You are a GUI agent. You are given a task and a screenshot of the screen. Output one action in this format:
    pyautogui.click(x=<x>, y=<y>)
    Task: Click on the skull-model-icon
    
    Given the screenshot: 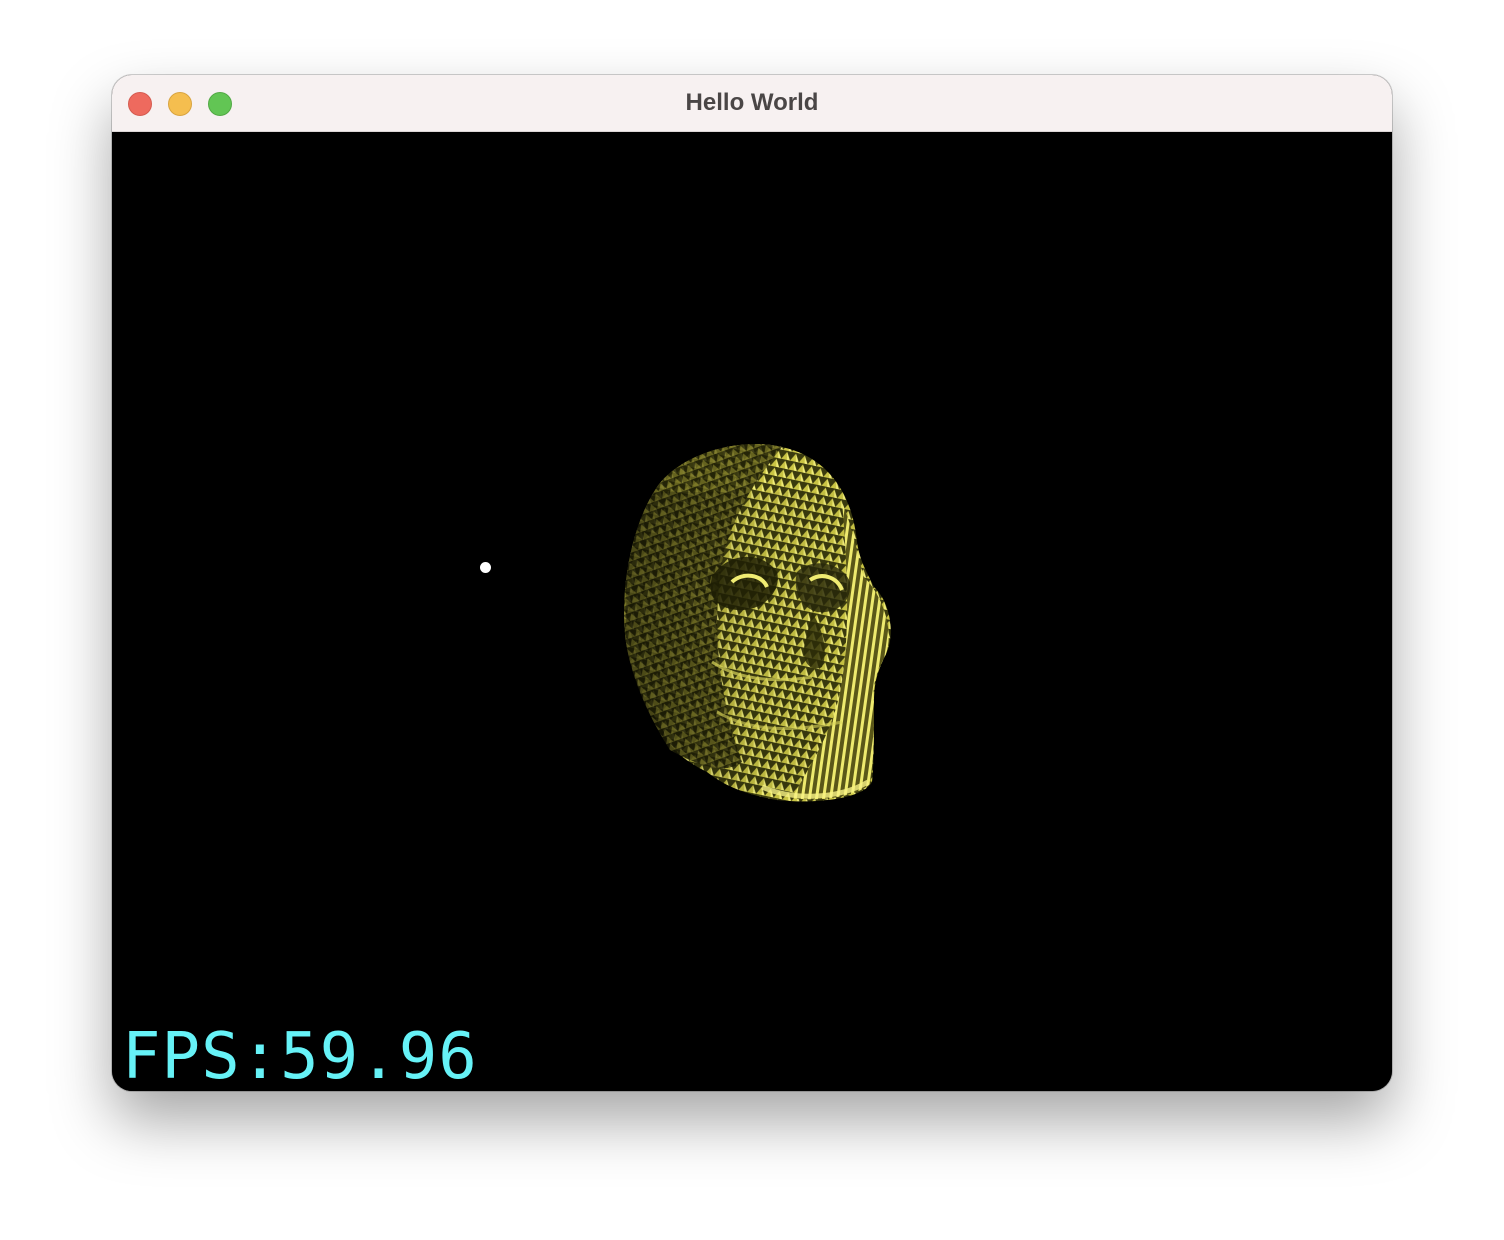 What is the action you would take?
    pyautogui.click(x=757, y=622)
    